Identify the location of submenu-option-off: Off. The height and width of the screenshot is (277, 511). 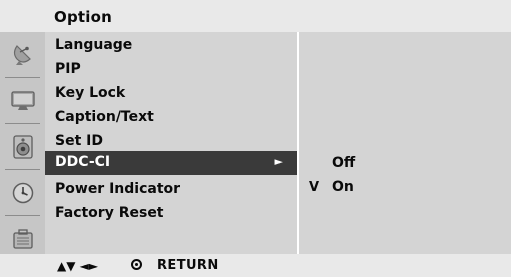
(405, 164).